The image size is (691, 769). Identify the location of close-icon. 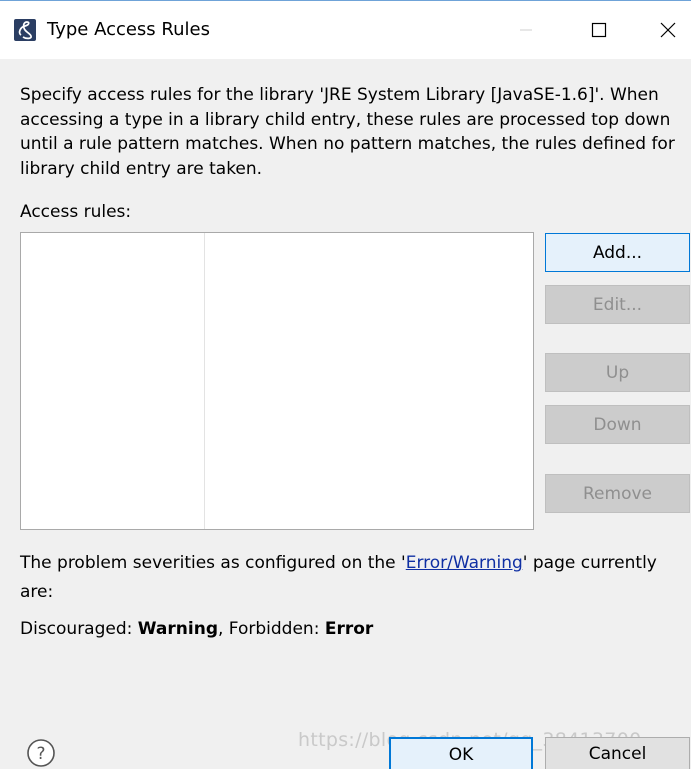
(668, 30).